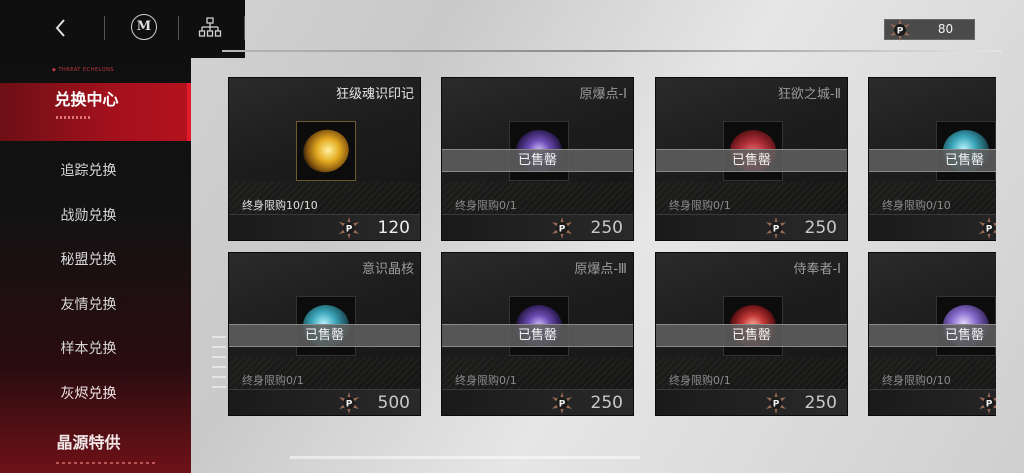 This screenshot has height=473, width=1024. What do you see at coordinates (600, 269) in the screenshot?
I see `item-title: 原爆点-Ⅲ` at bounding box center [600, 269].